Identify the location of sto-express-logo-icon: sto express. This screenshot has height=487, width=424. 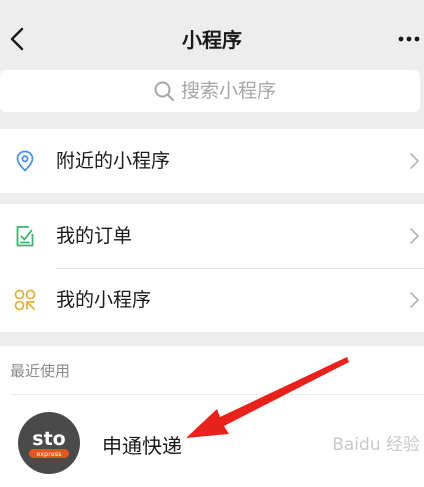
(49, 443).